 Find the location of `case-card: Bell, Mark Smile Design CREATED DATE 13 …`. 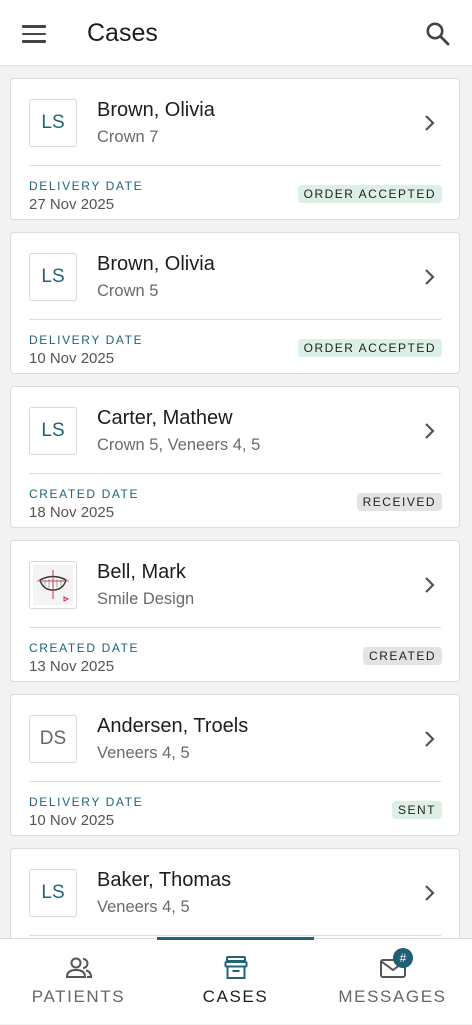

case-card: Bell, Mark Smile Design CREATED DATE 13 … is located at coordinates (235, 611).